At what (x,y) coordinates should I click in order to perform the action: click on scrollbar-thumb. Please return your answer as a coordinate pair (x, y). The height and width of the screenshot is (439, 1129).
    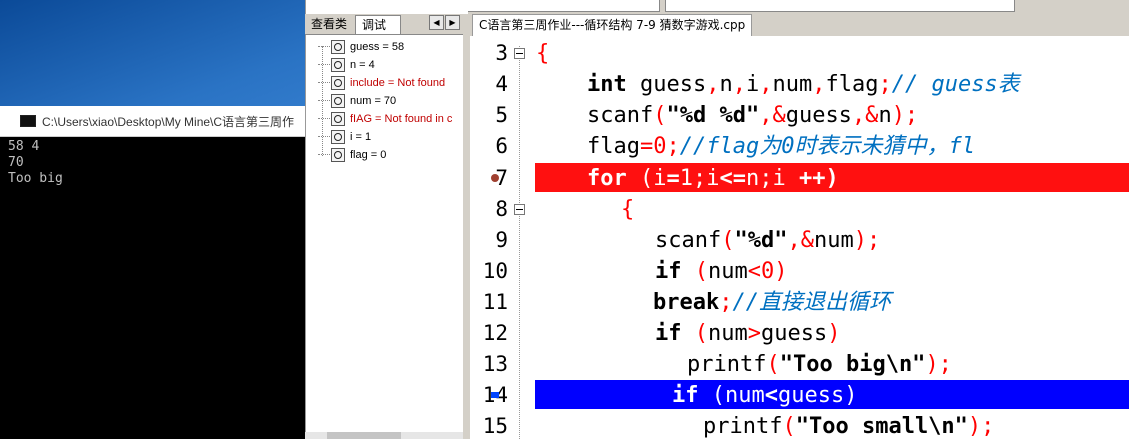
    Looking at the image, I should click on (364, 435).